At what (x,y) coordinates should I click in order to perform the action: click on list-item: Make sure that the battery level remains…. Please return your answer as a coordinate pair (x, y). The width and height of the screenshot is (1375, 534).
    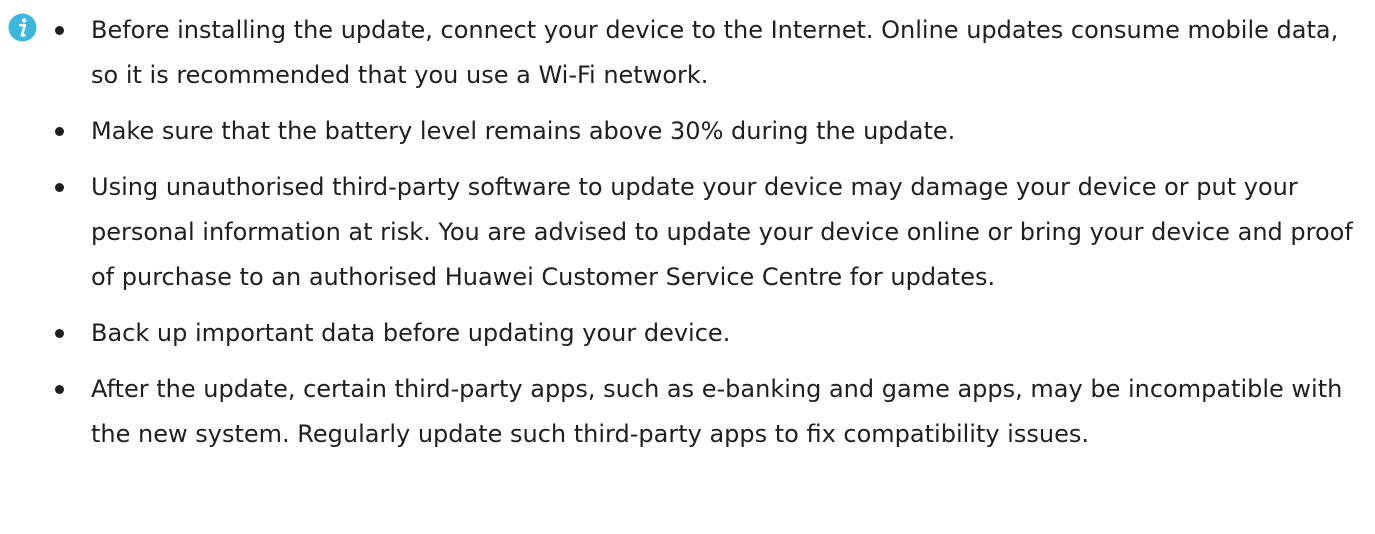
    Looking at the image, I should click on (710, 131).